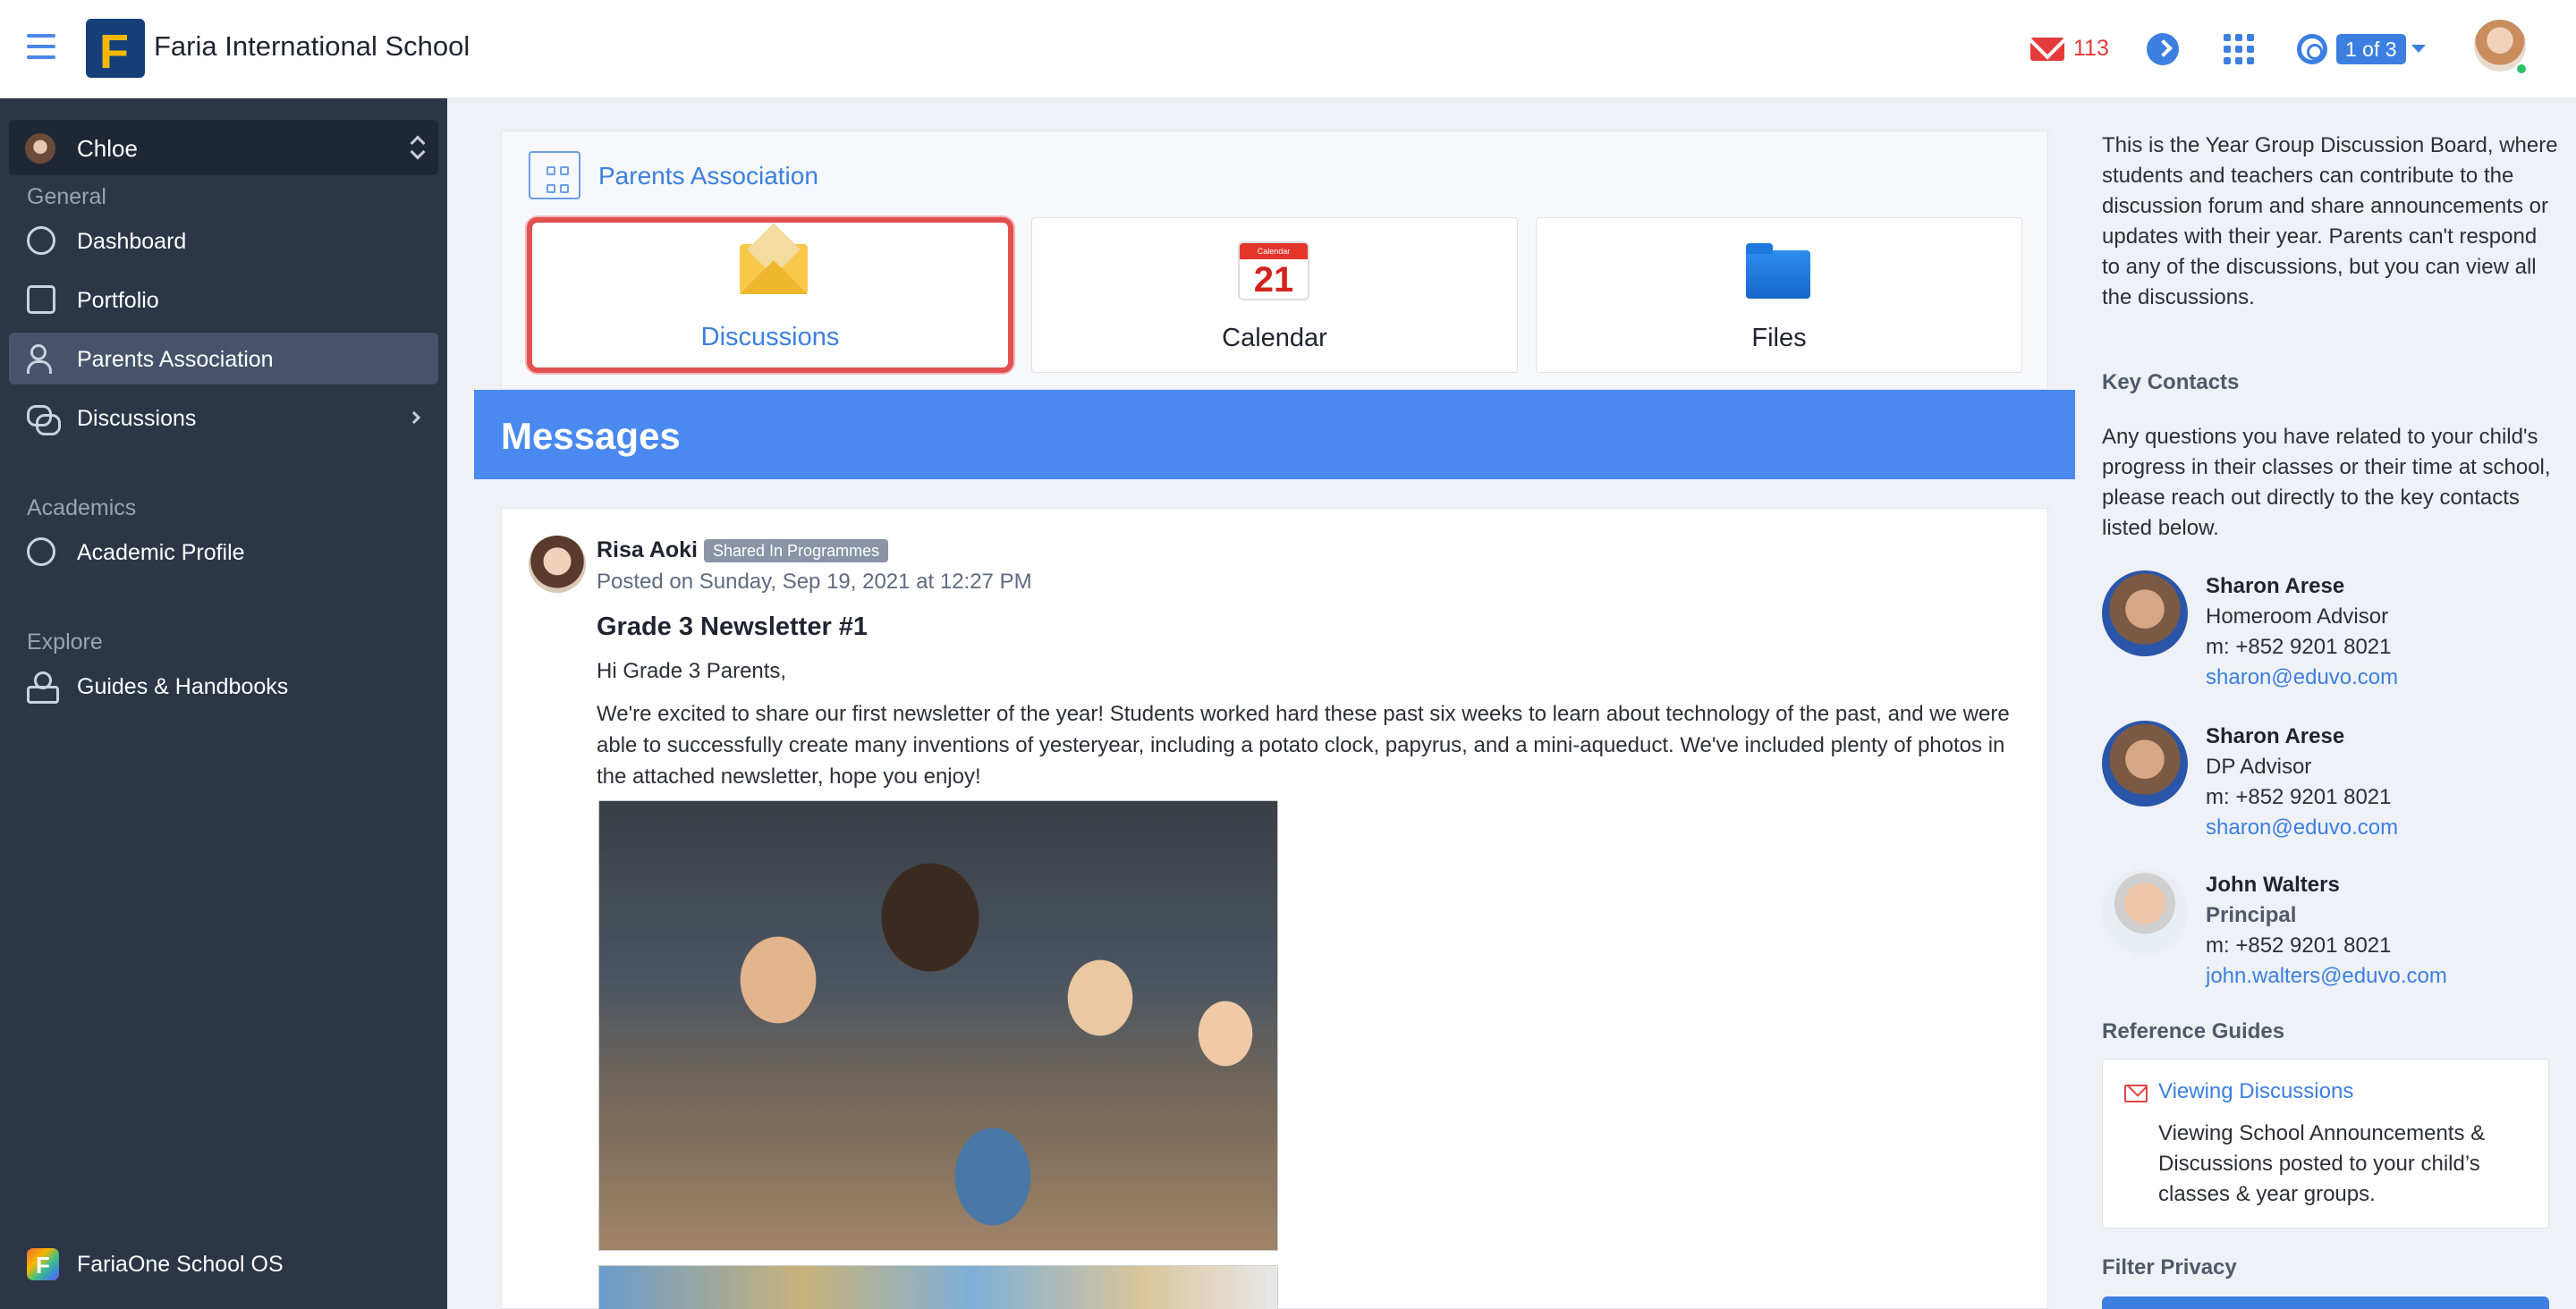 The image size is (2576, 1309). What do you see at coordinates (2312, 49) in the screenshot?
I see `help-icon` at bounding box center [2312, 49].